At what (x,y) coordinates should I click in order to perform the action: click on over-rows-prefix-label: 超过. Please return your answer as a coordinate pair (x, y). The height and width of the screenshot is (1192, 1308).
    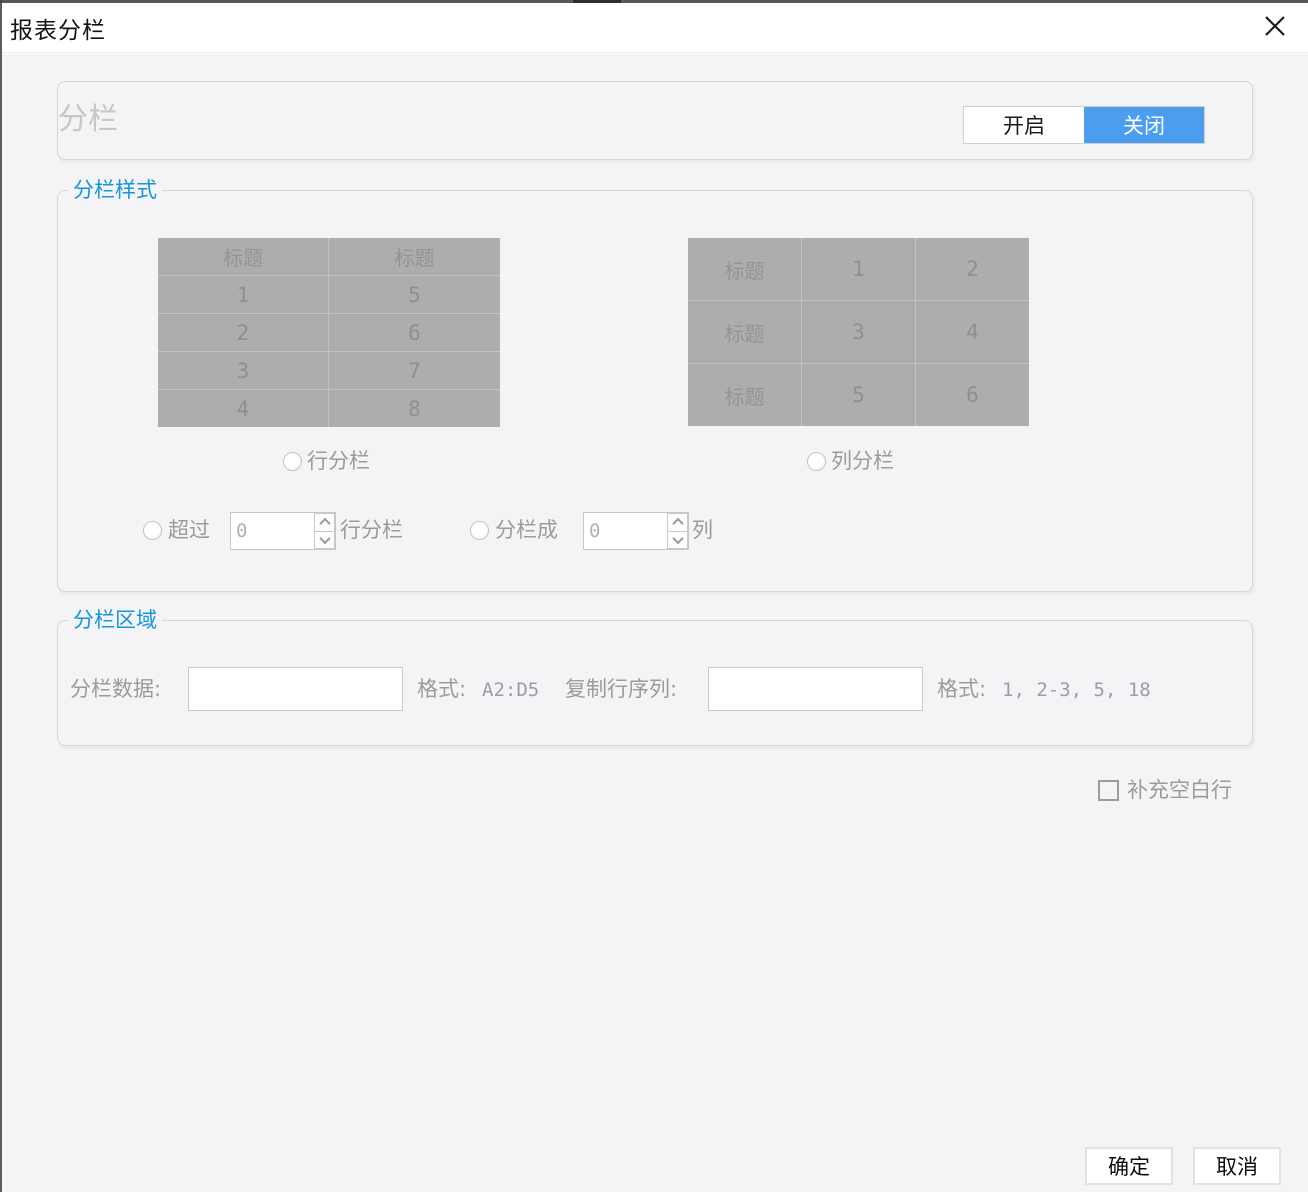
    Looking at the image, I should click on (189, 530).